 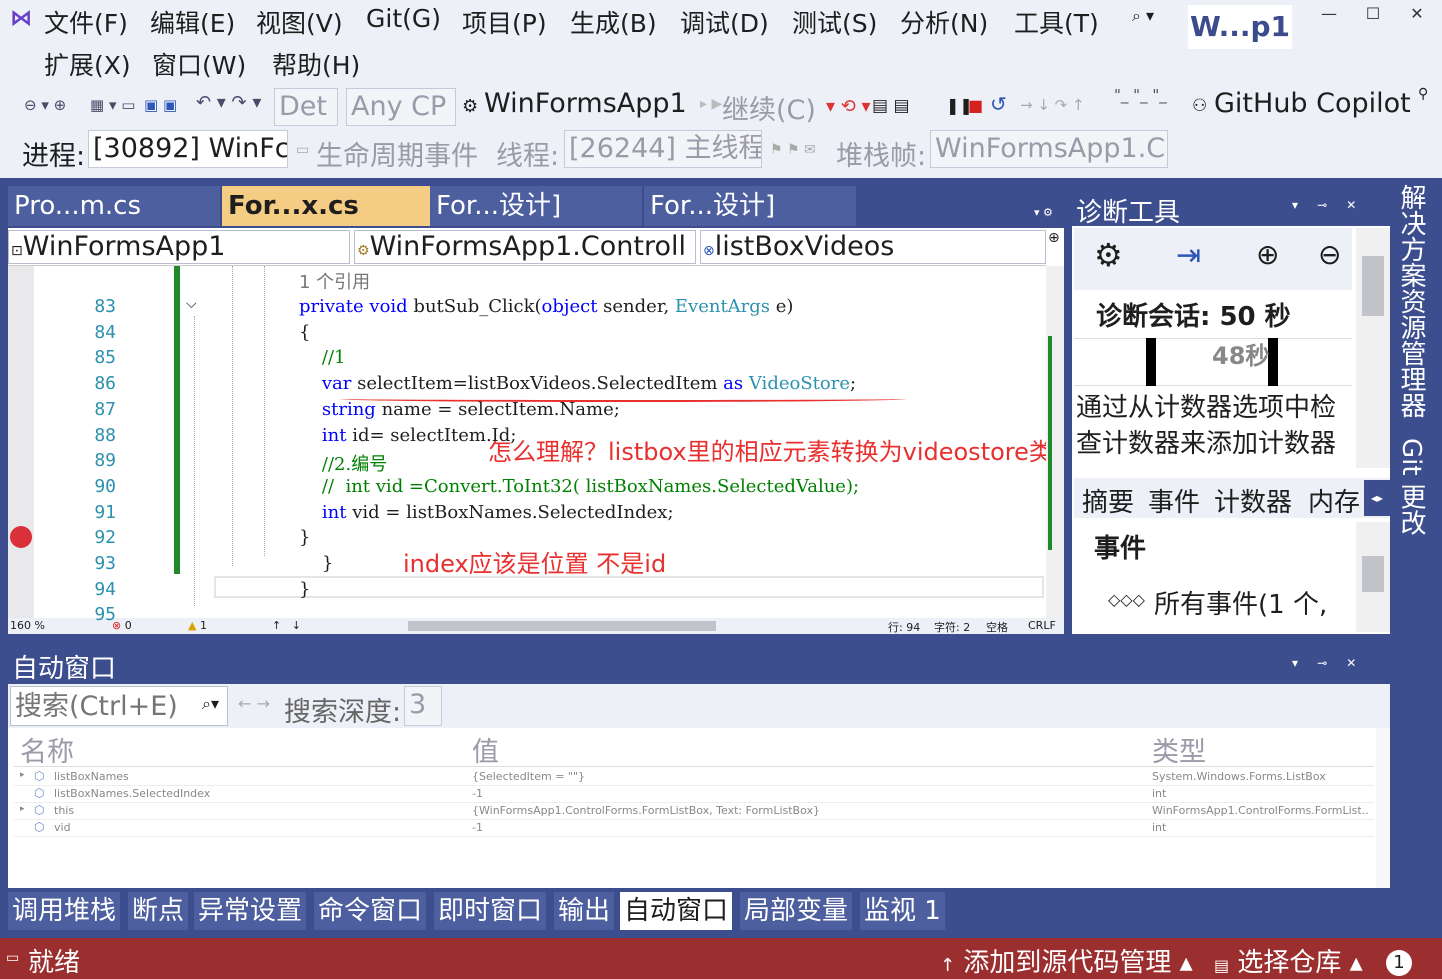 What do you see at coordinates (1377, 498) in the screenshot?
I see `diag-tabs-more-icon: ◂▸` at bounding box center [1377, 498].